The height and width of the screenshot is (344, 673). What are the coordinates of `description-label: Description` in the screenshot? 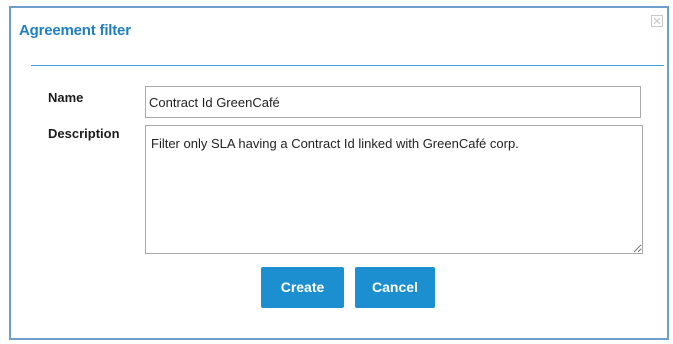 It's located at (84, 133).